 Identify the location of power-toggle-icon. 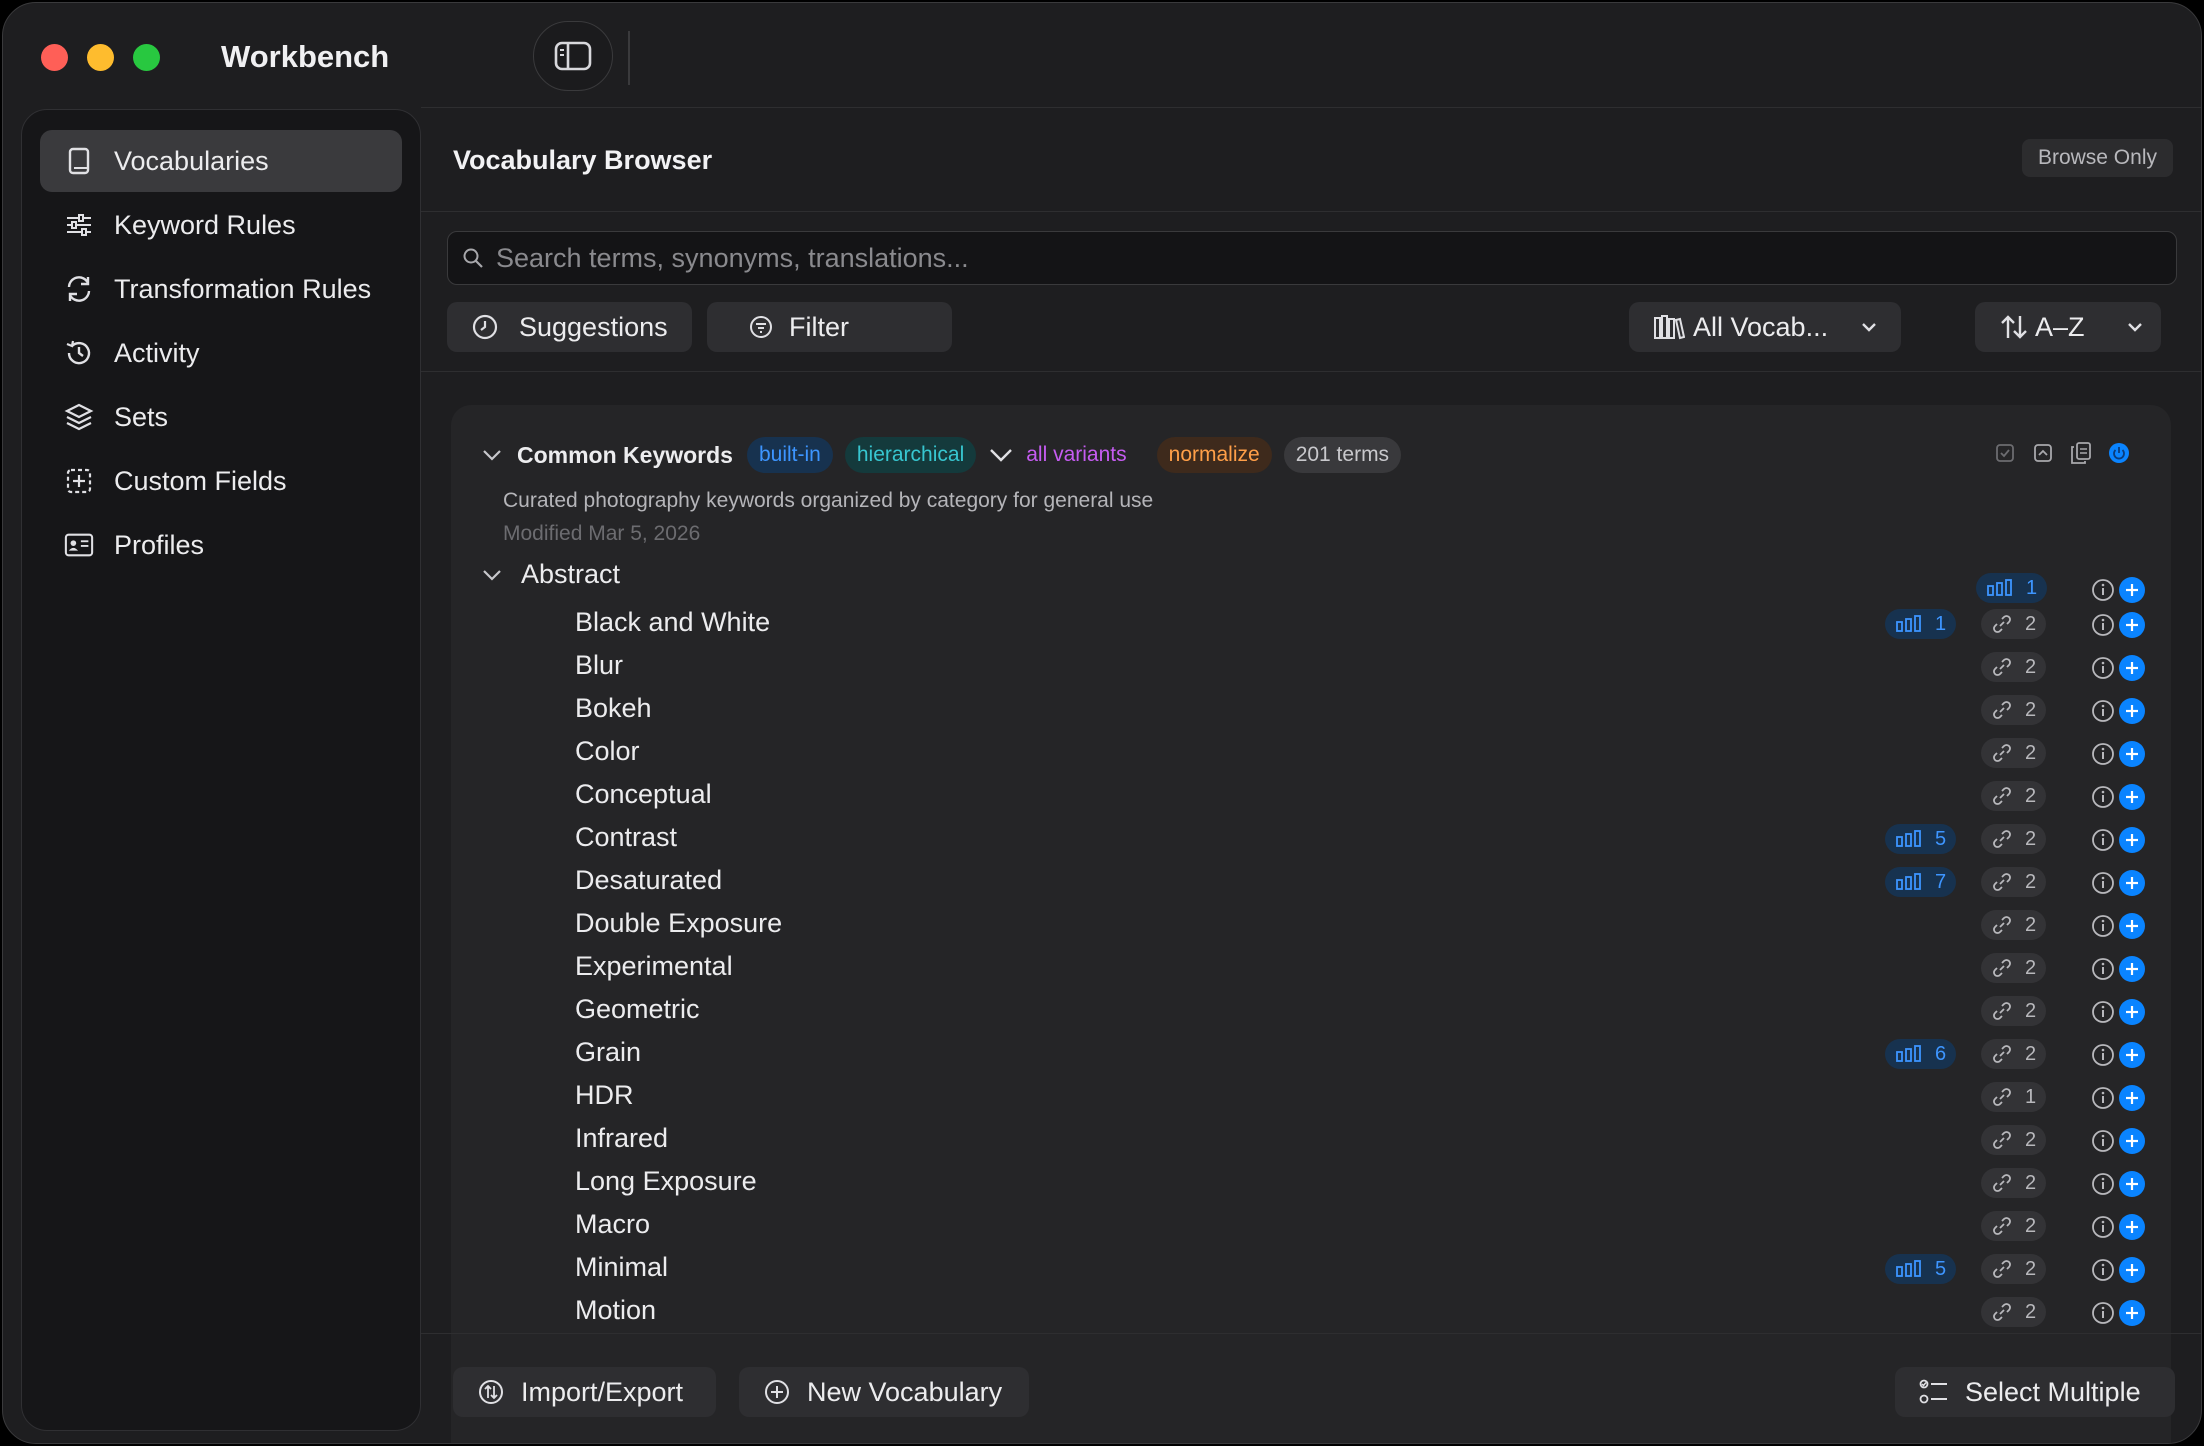
(2119, 453).